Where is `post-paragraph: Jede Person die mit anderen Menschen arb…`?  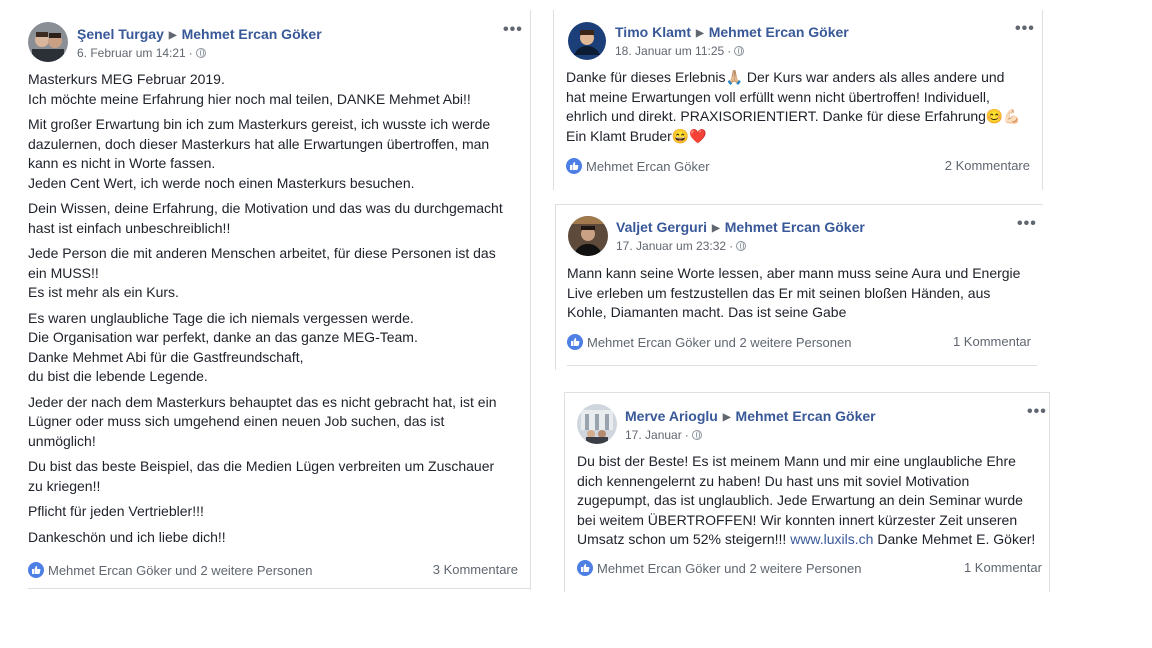
post-paragraph: Jede Person die mit anderen Menschen arb… is located at coordinates (262, 272).